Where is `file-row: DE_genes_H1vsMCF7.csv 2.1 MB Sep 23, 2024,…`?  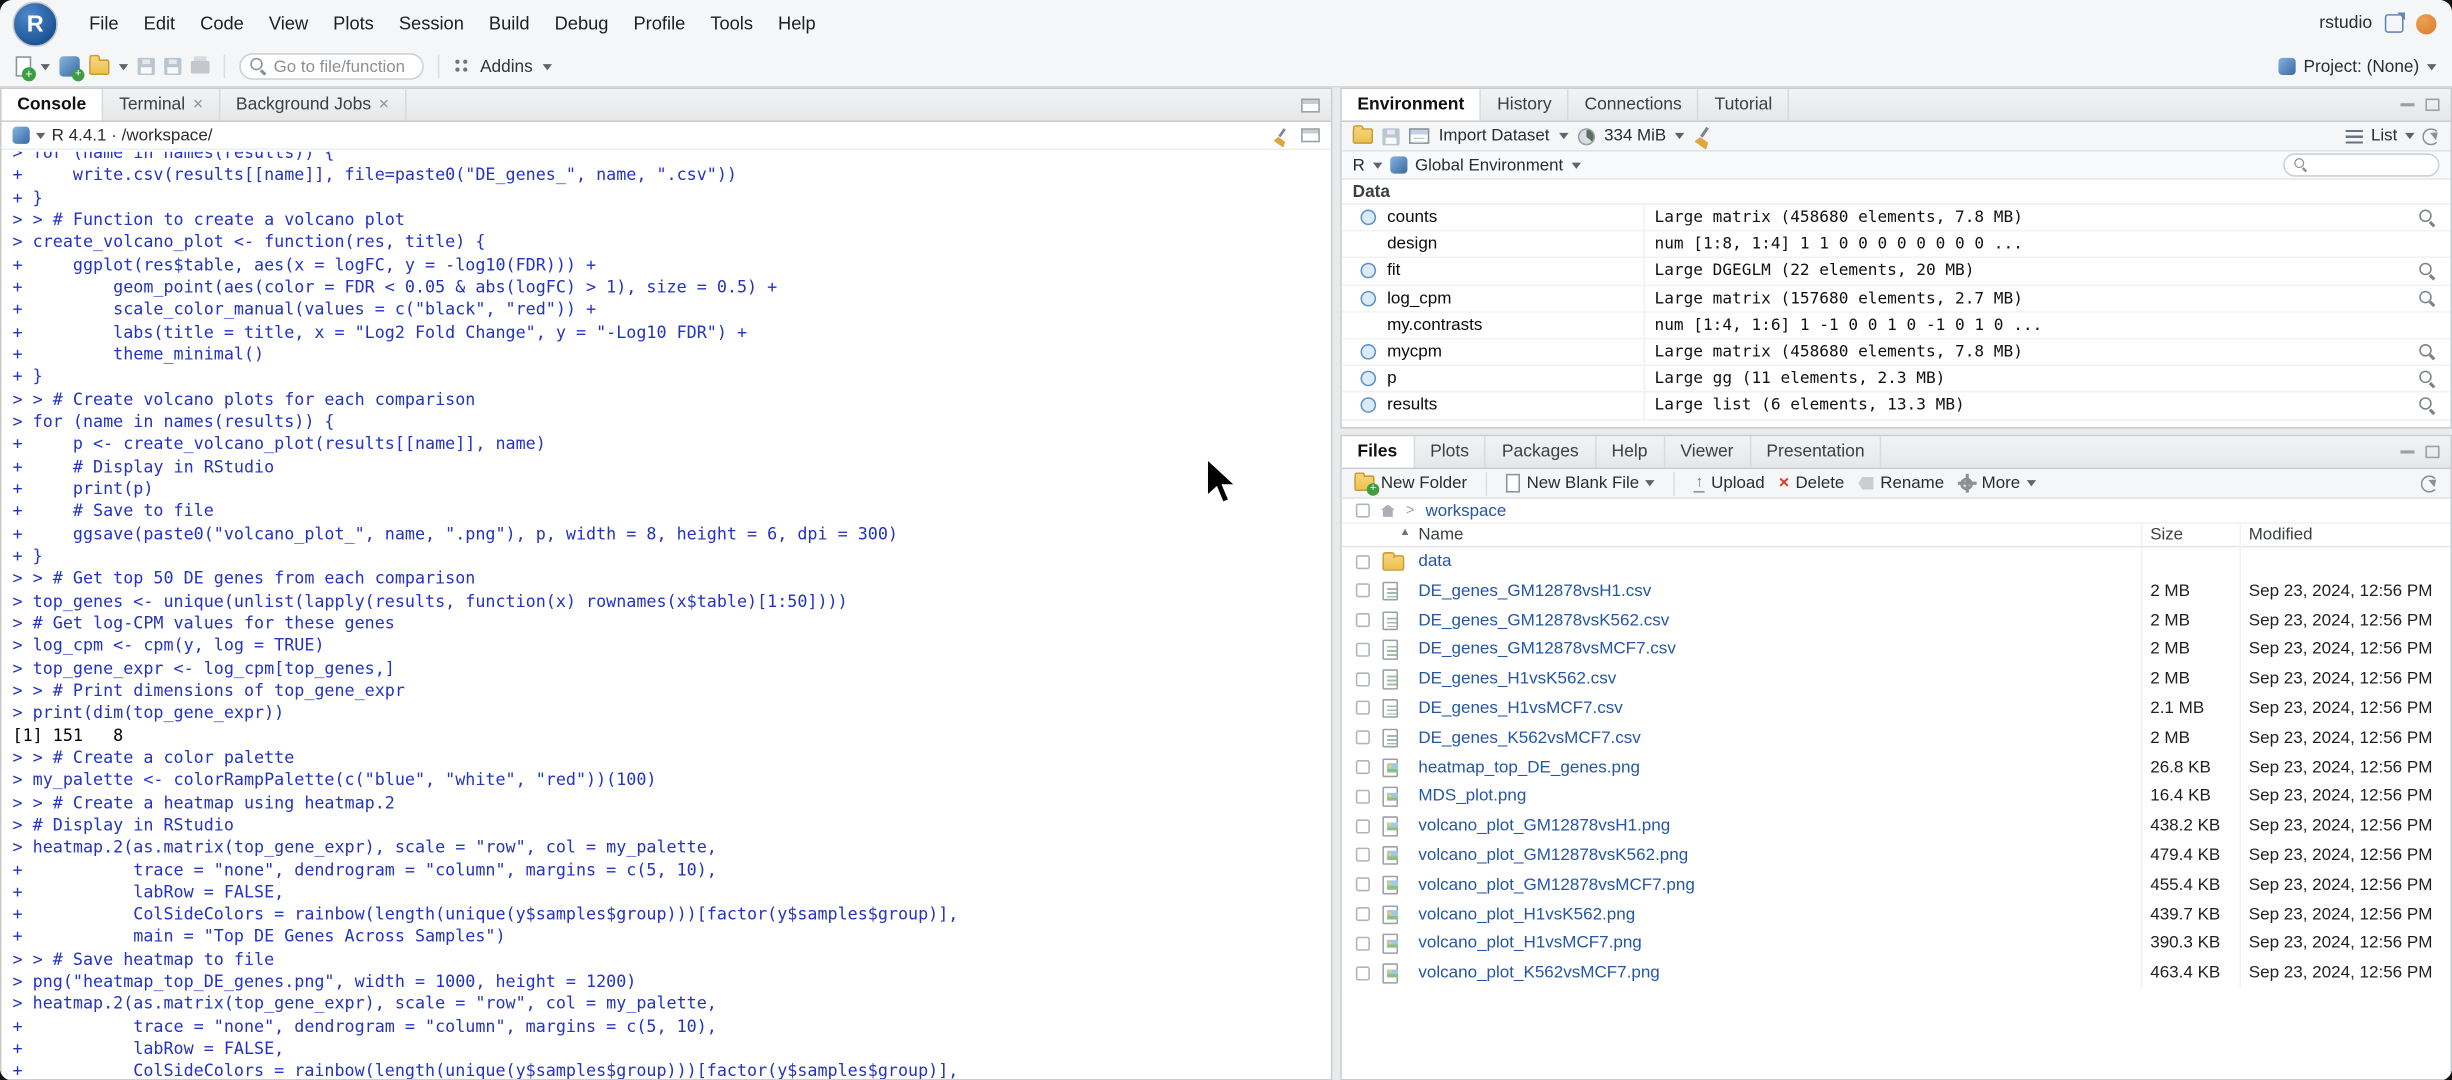
file-row: DE_genes_H1vsMCF7.csv 2.1 MB Sep 23, 2024,… is located at coordinates (1896, 708).